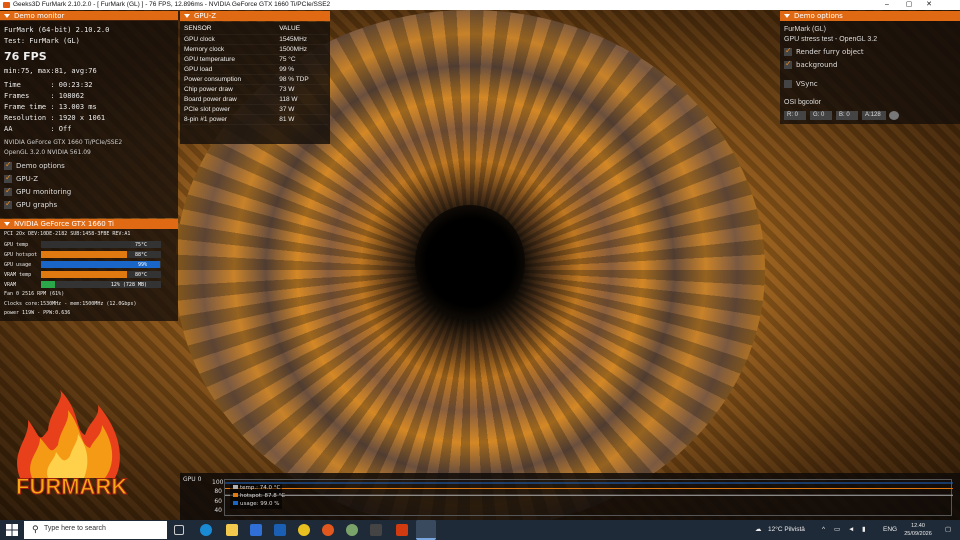 This screenshot has width=960, height=540. What do you see at coordinates (824, 52) in the screenshot?
I see `render-furry-checkbox: Render furry object` at bounding box center [824, 52].